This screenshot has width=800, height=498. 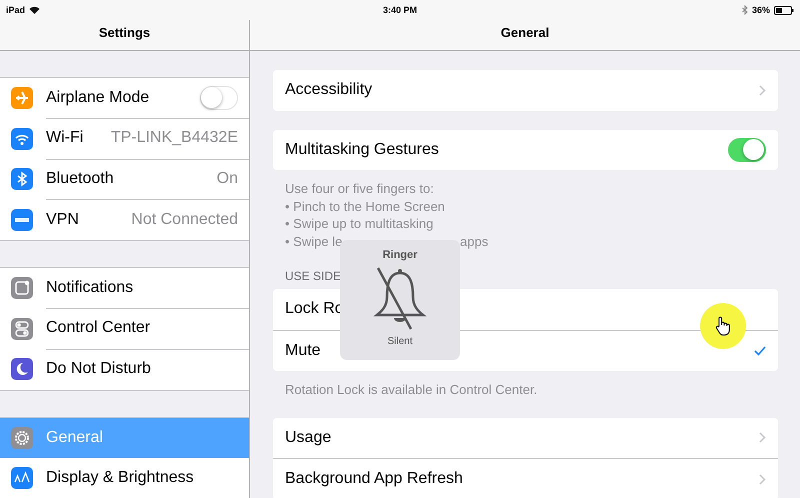 I want to click on row-label: Mute, so click(x=303, y=351).